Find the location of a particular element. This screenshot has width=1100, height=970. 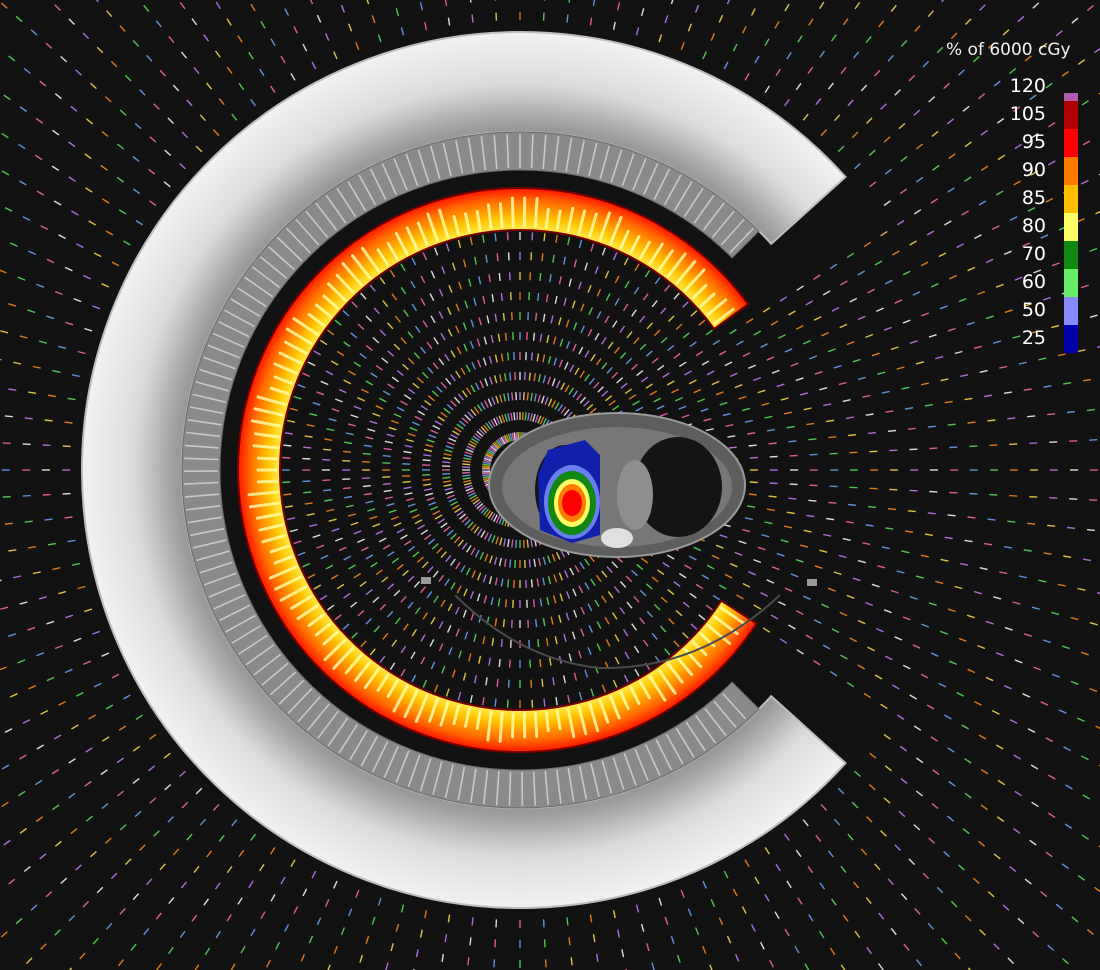

legend-row: 120 is located at coordinates (1016, 87).